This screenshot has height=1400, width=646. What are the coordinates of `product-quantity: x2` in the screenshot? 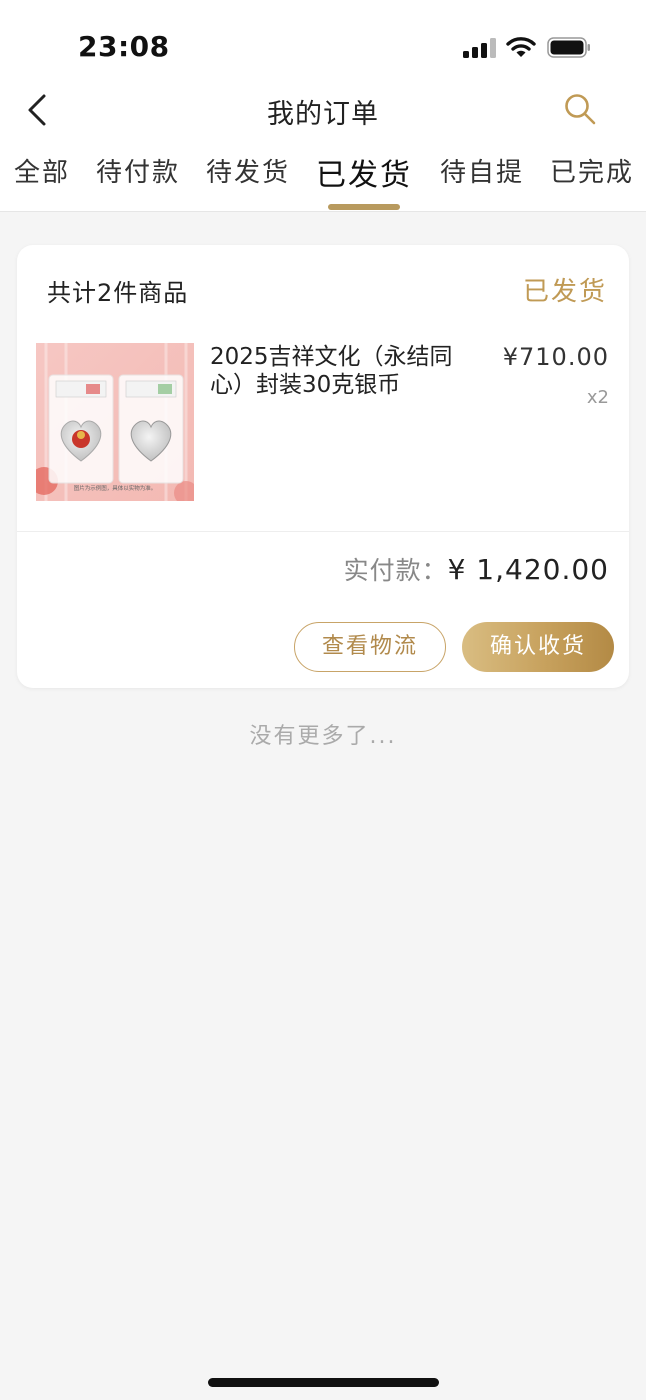 It's located at (597, 397).